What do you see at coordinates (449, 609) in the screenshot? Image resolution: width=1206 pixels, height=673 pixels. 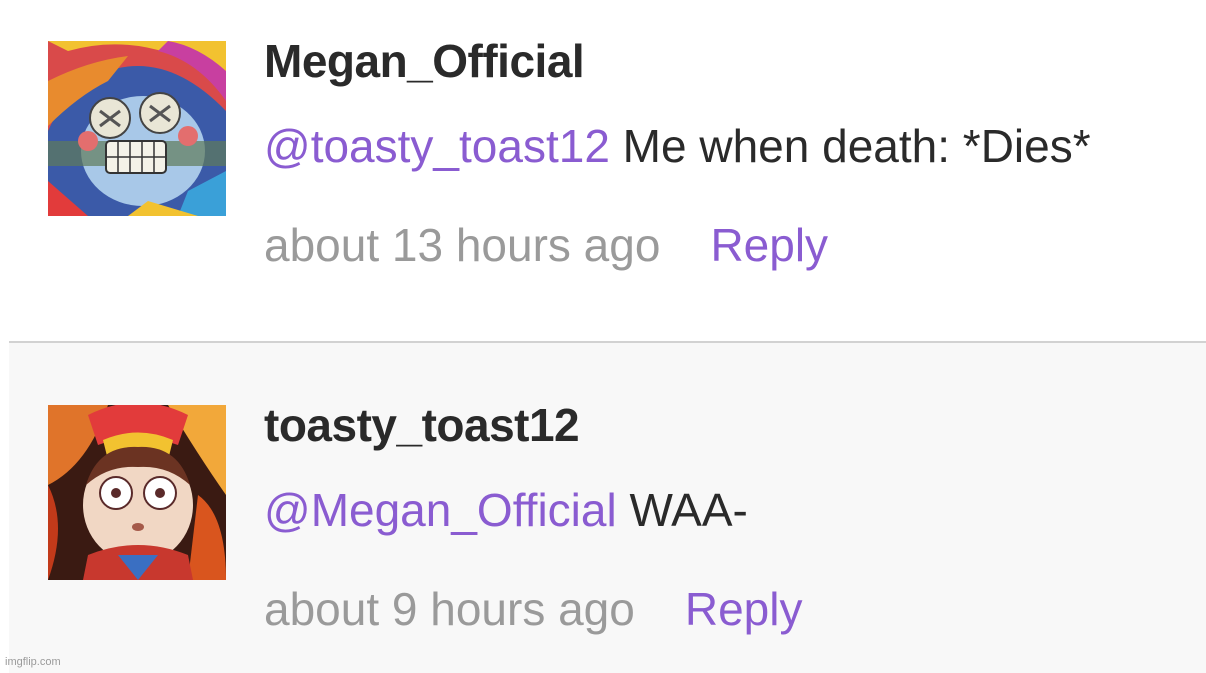 I see `comment-timestamp: about 9 hours ago` at bounding box center [449, 609].